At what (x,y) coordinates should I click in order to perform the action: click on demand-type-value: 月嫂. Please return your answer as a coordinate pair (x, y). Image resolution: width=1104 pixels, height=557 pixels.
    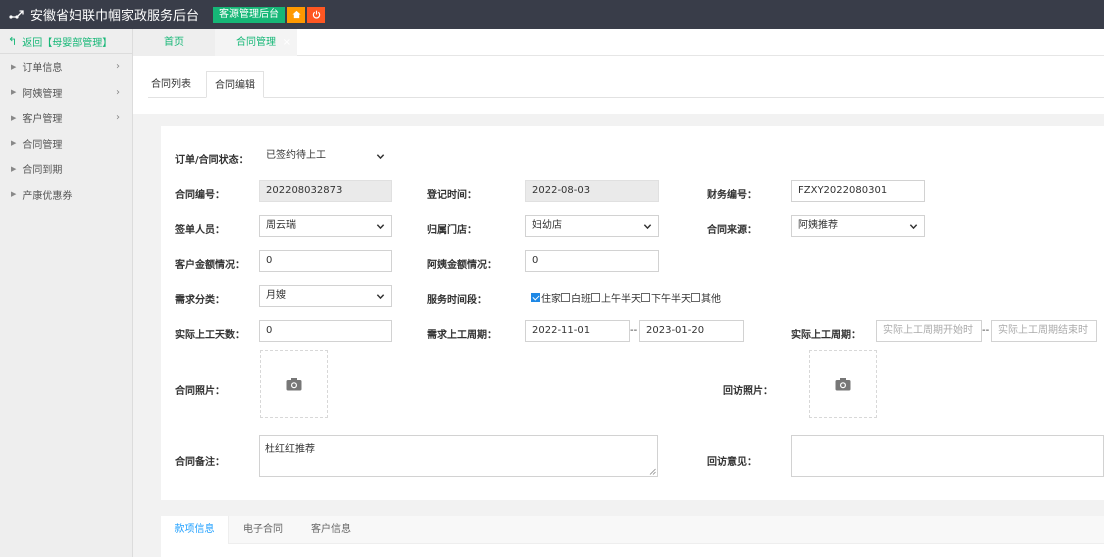
    Looking at the image, I should click on (276, 295).